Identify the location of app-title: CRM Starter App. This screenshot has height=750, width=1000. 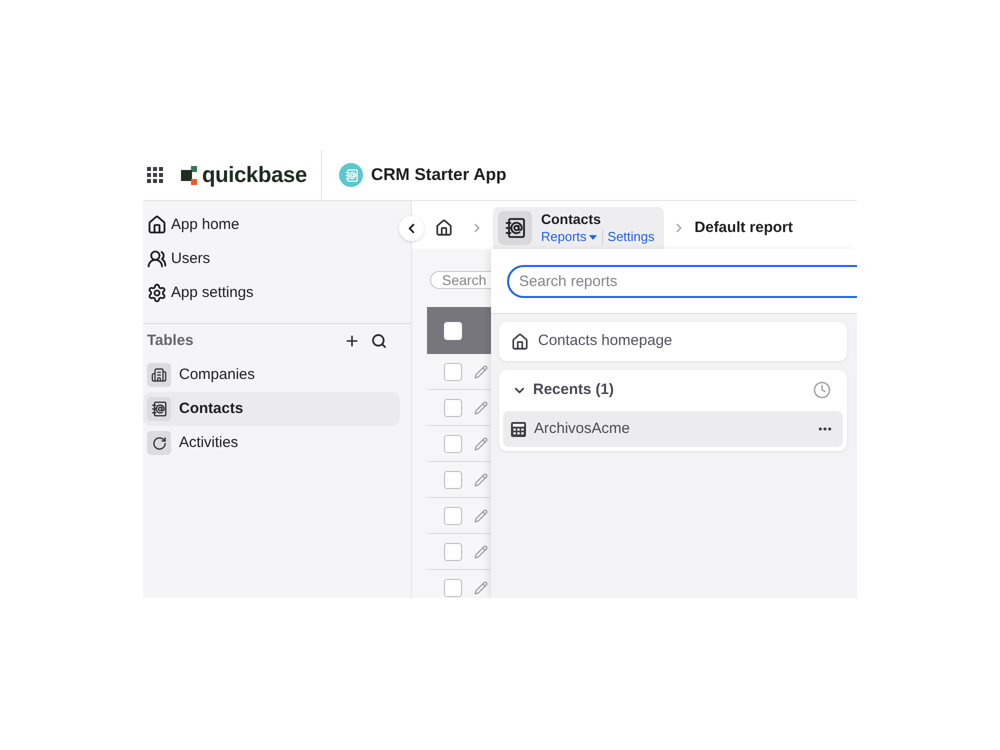
(438, 175).